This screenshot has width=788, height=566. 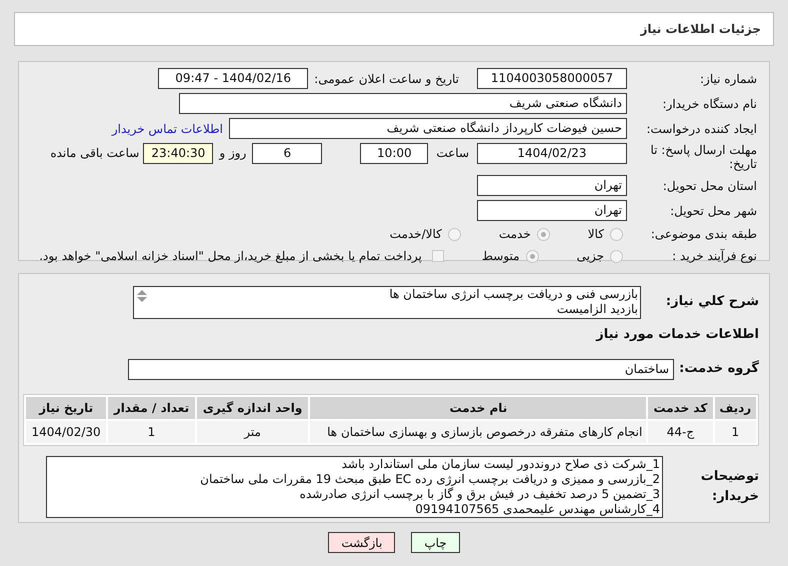 What do you see at coordinates (387, 302) in the screenshot?
I see `summary-textarea: بازرسی فنی و دریافت برچسب انرژی ساختمان ها بازدید الزامیست` at bounding box center [387, 302].